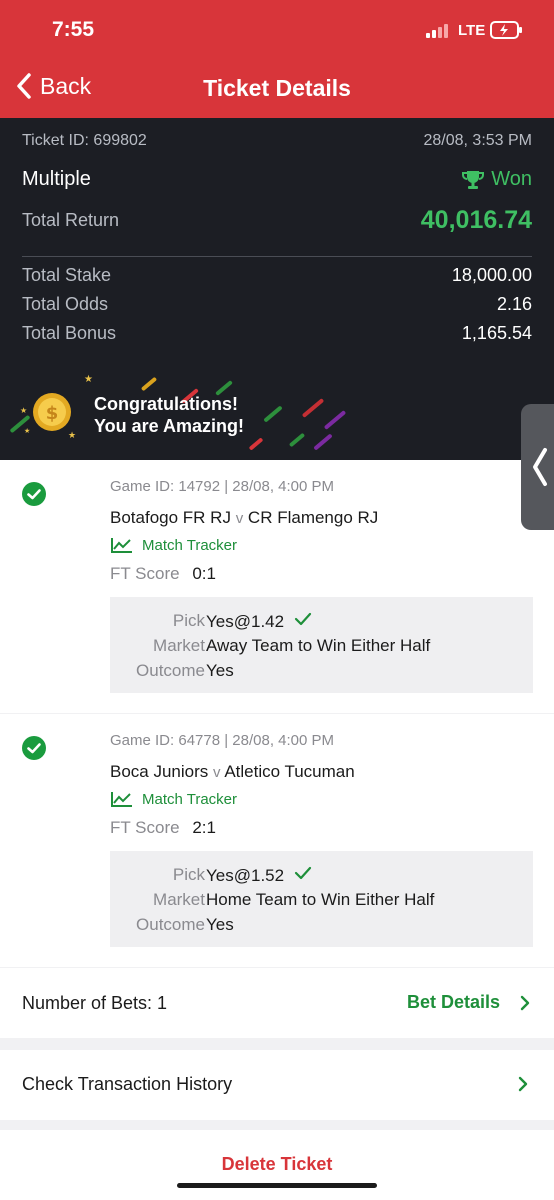 The height and width of the screenshot is (1200, 554). I want to click on side-drawer-handle, so click(537, 467).